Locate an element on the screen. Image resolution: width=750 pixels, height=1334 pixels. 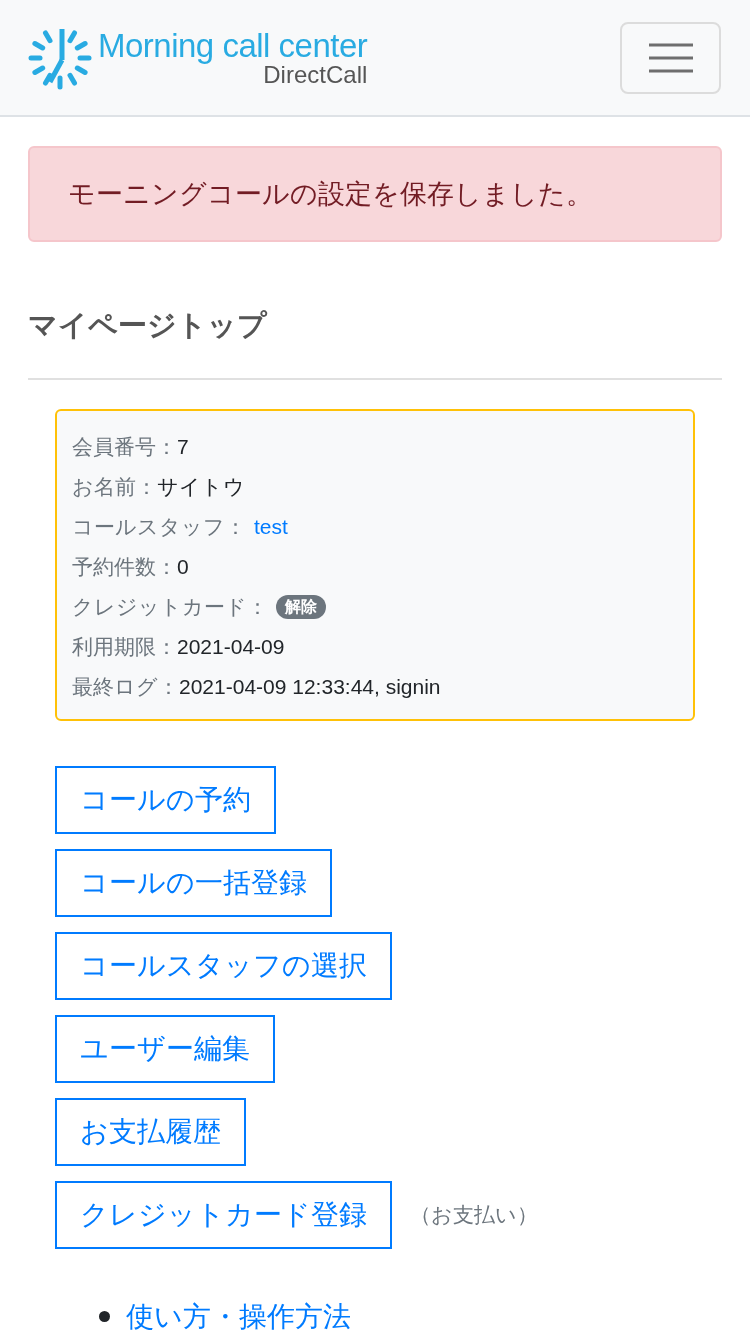
info-value: 2021-04-09 is located at coordinates (231, 646).